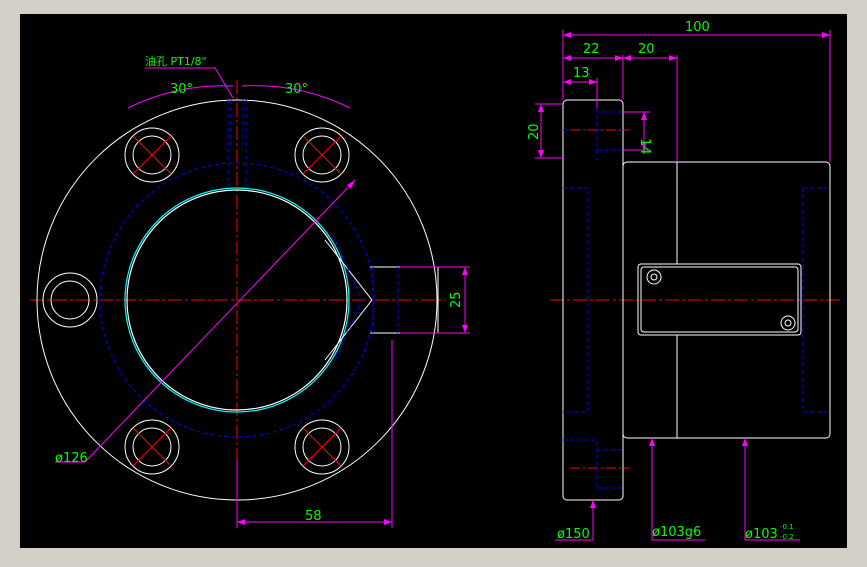 This screenshot has width=867, height=567. What do you see at coordinates (534, 131) in the screenshot?
I see `dim-20-left-label: 20` at bounding box center [534, 131].